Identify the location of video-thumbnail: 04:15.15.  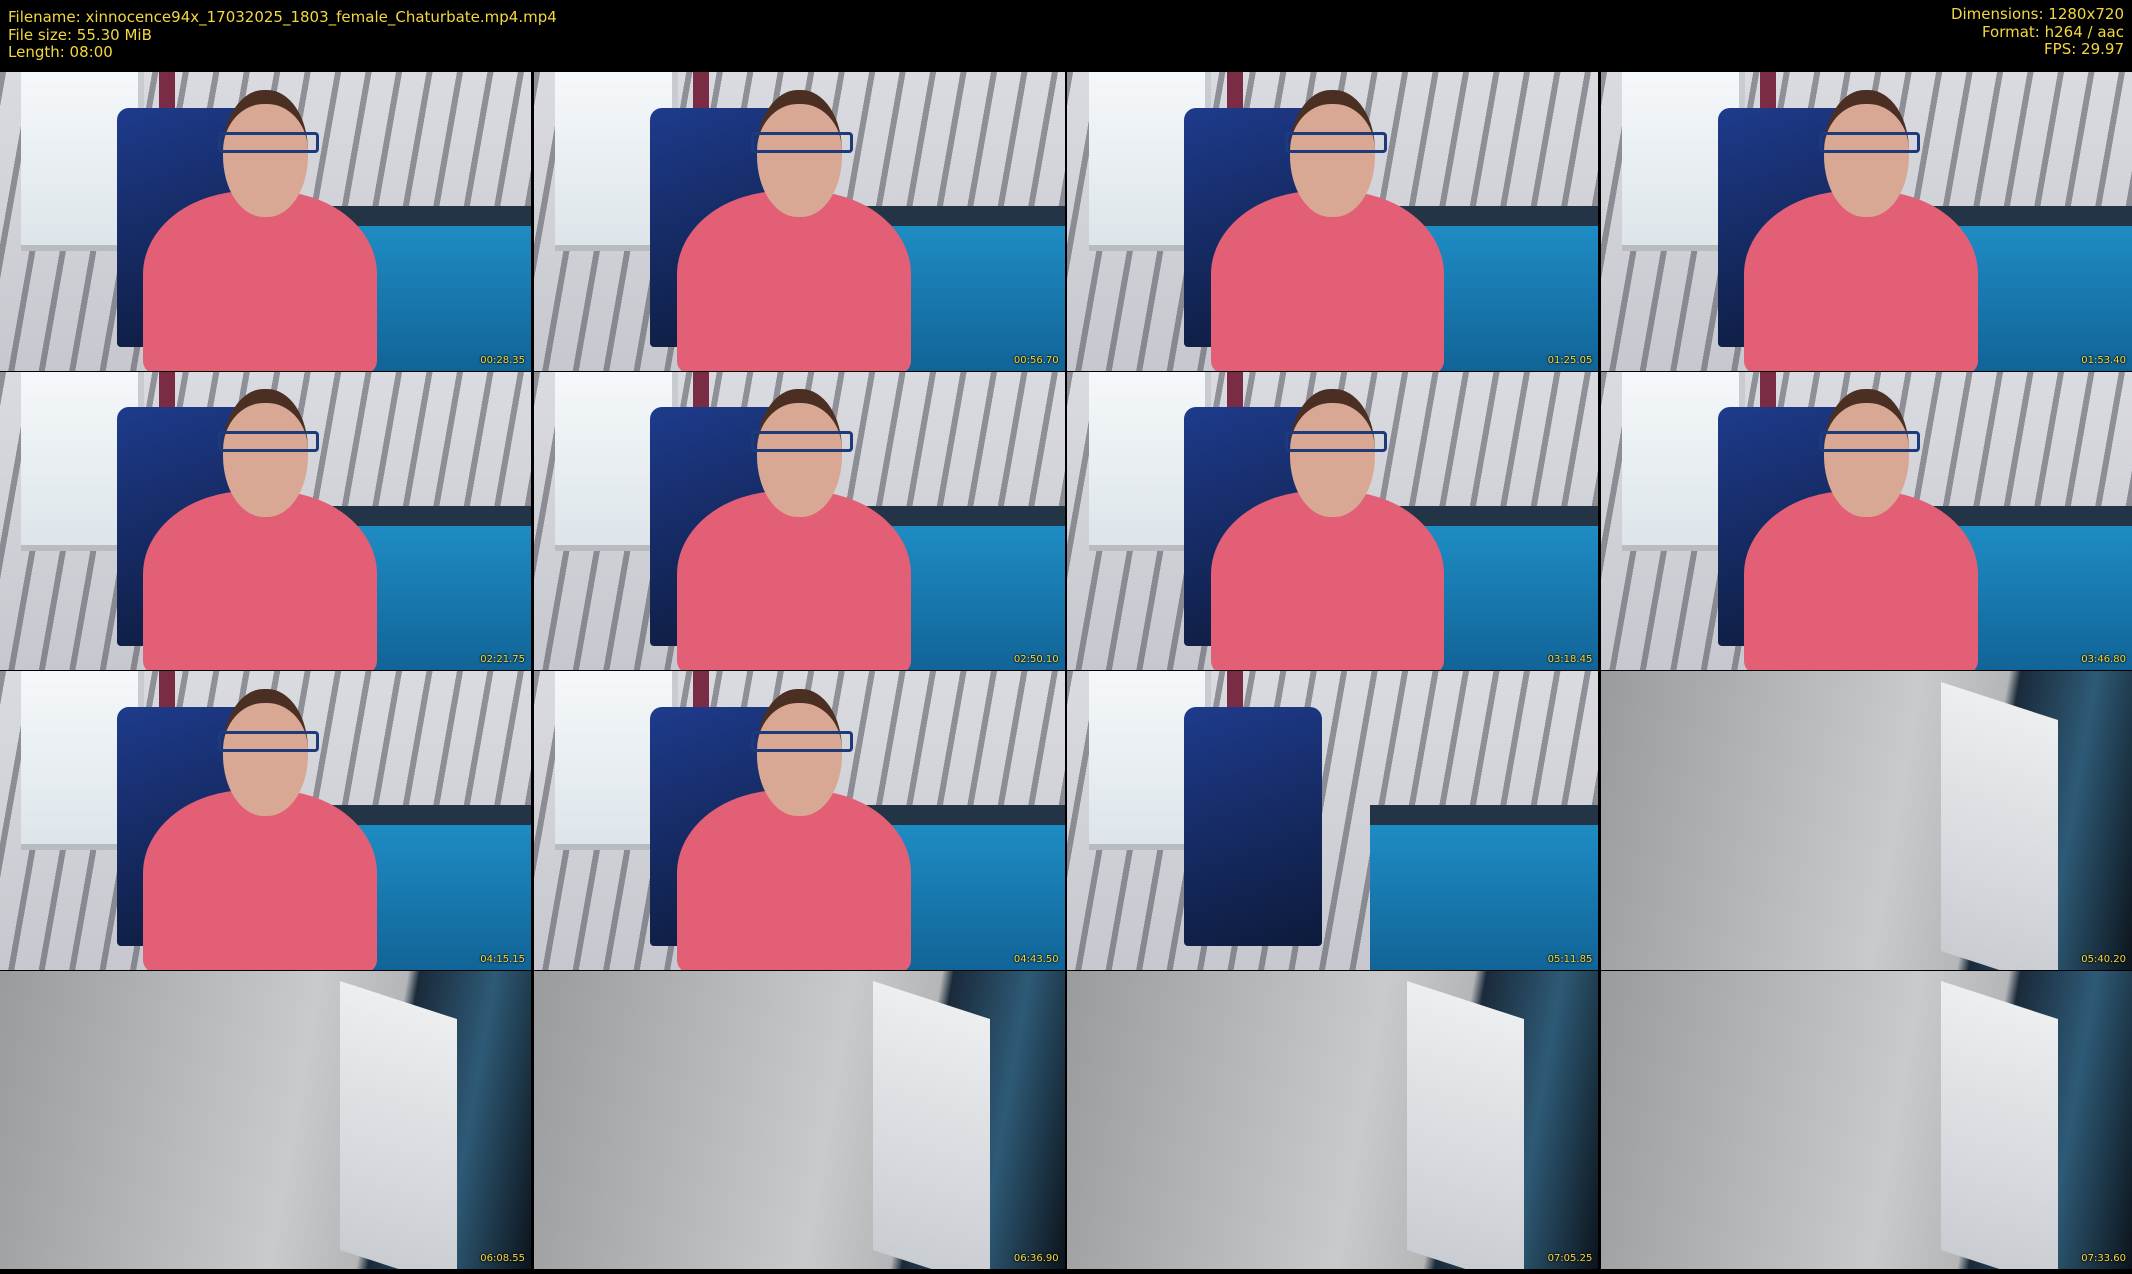
(265, 820).